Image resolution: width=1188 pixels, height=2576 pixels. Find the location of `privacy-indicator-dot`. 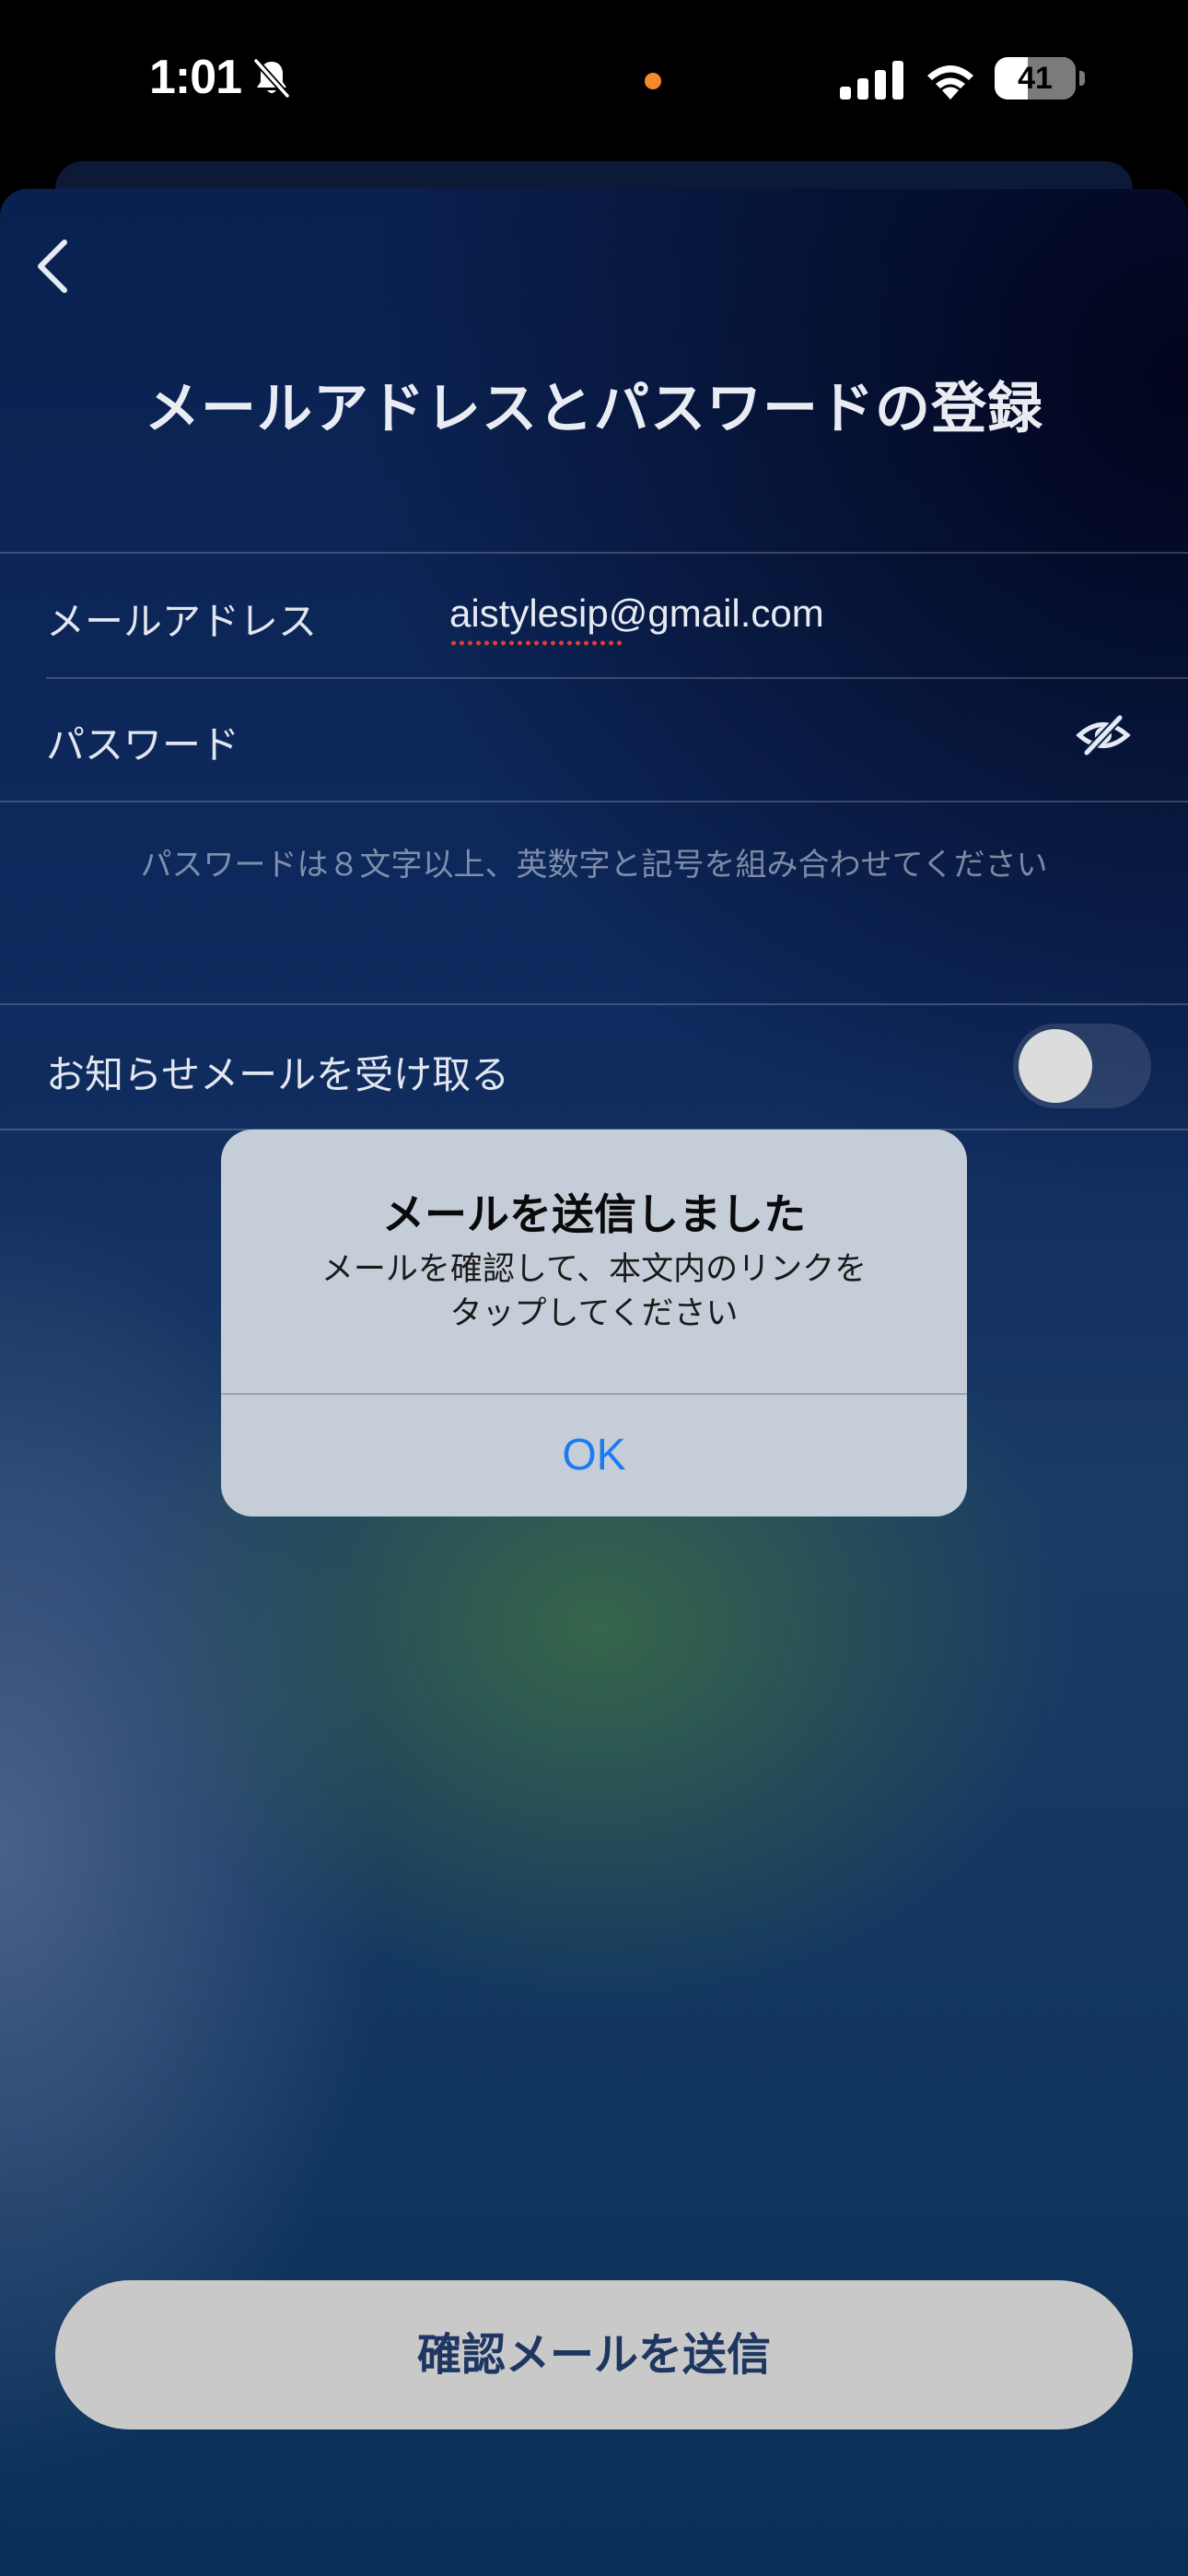

privacy-indicator-dot is located at coordinates (653, 81).